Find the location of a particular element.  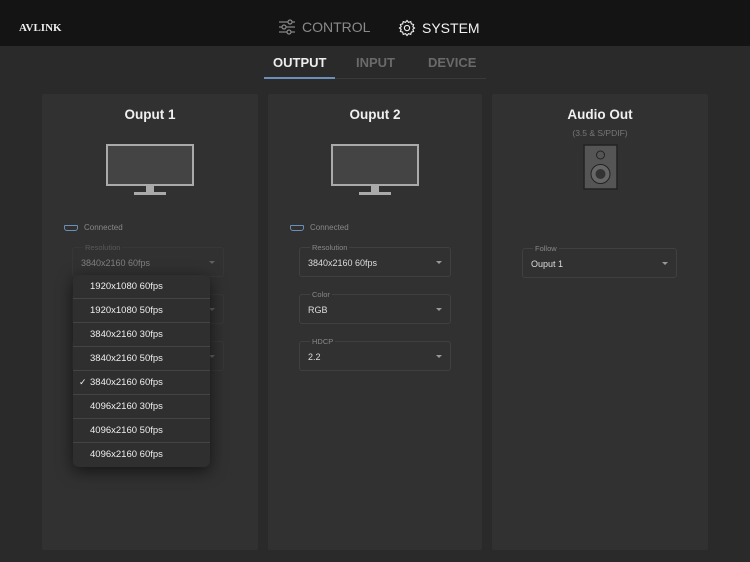

menu-item: 3840x2160 30fps is located at coordinates (141, 335).